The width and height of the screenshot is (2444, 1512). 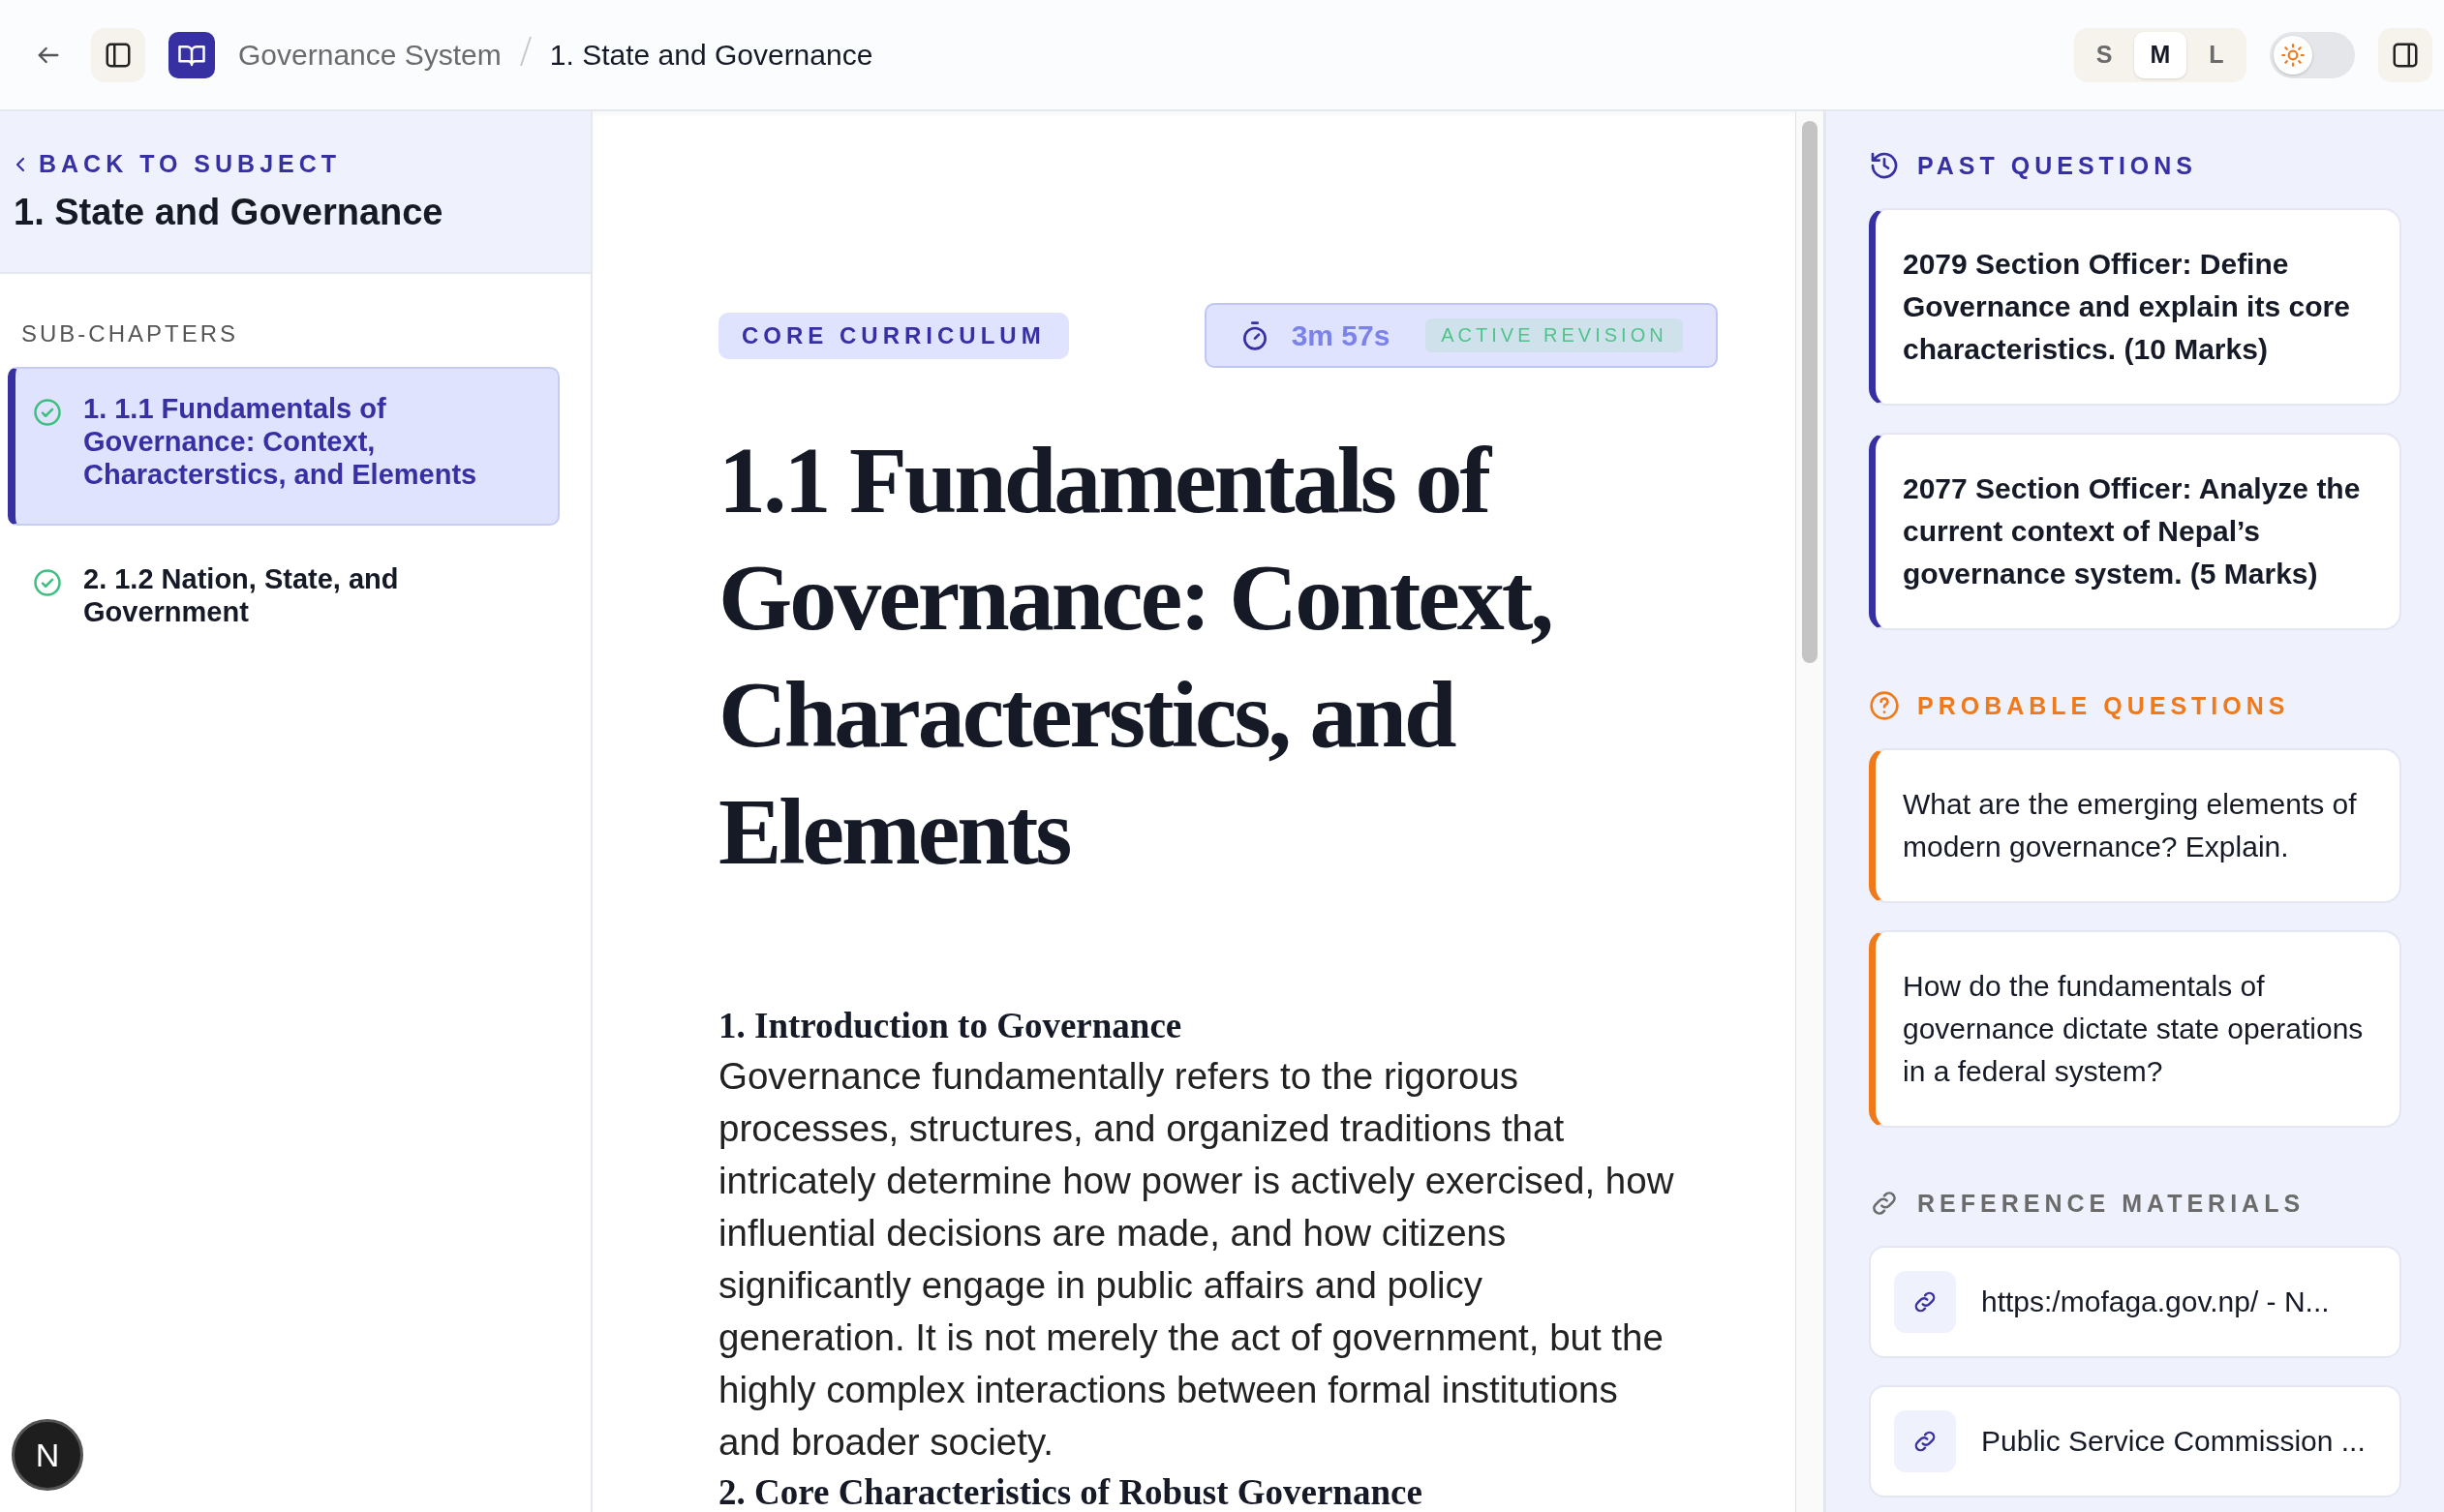 What do you see at coordinates (2405, 54) in the screenshot?
I see `panel-toggle-button` at bounding box center [2405, 54].